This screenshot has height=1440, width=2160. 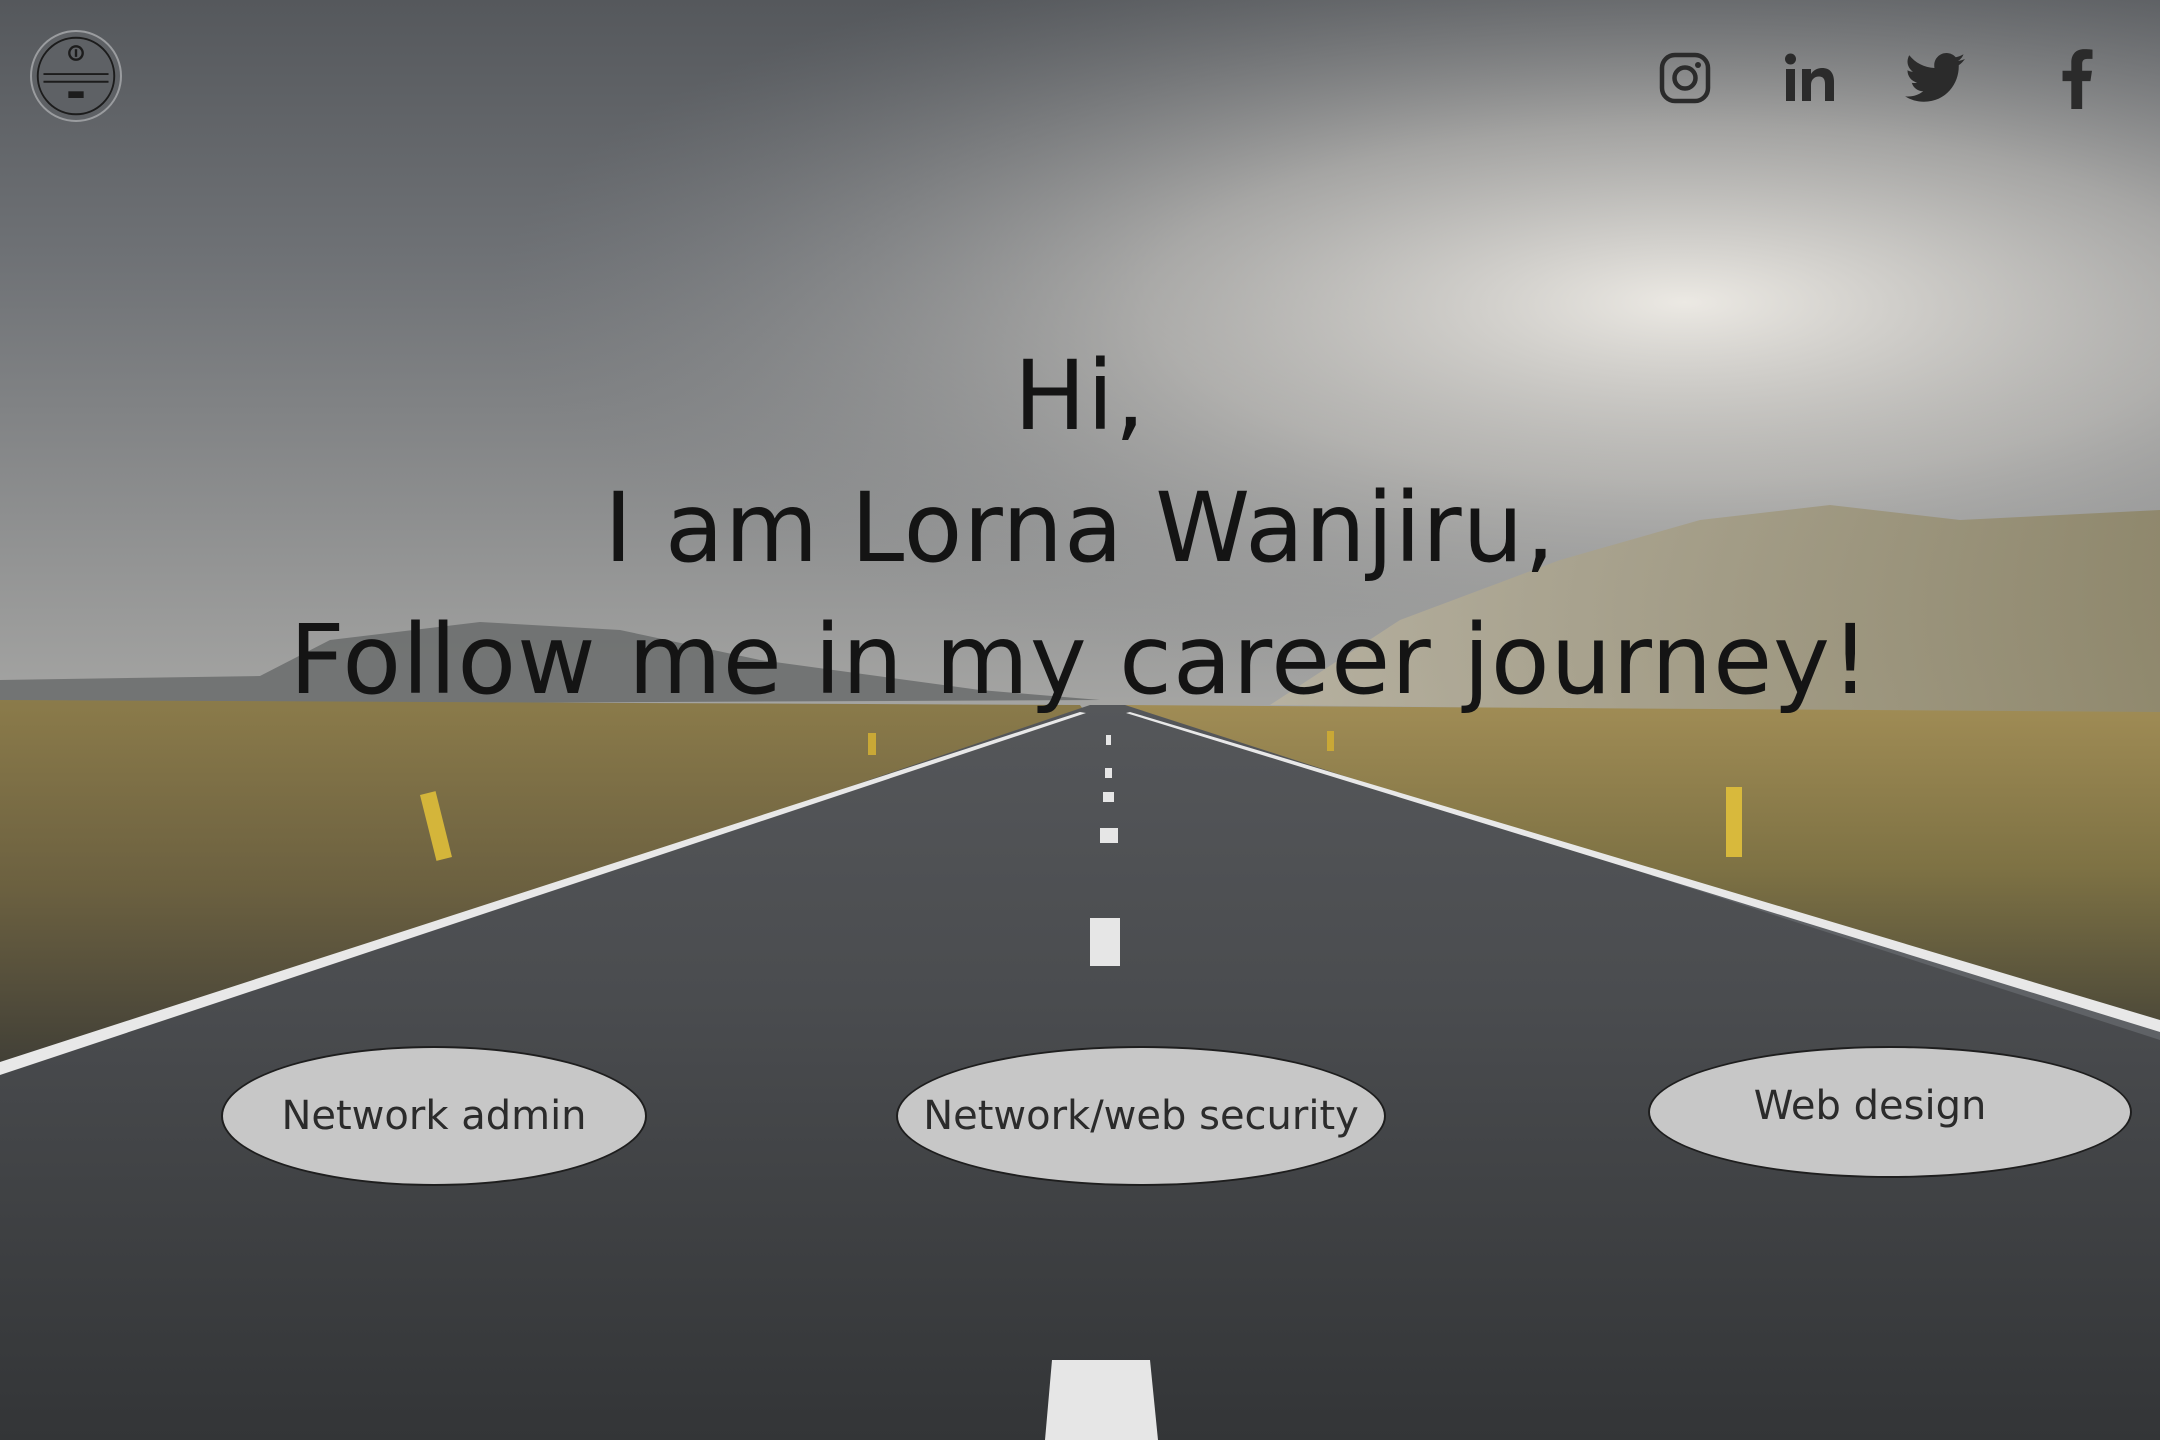 I want to click on web-design-label: Web design, so click(x=1870, y=1106).